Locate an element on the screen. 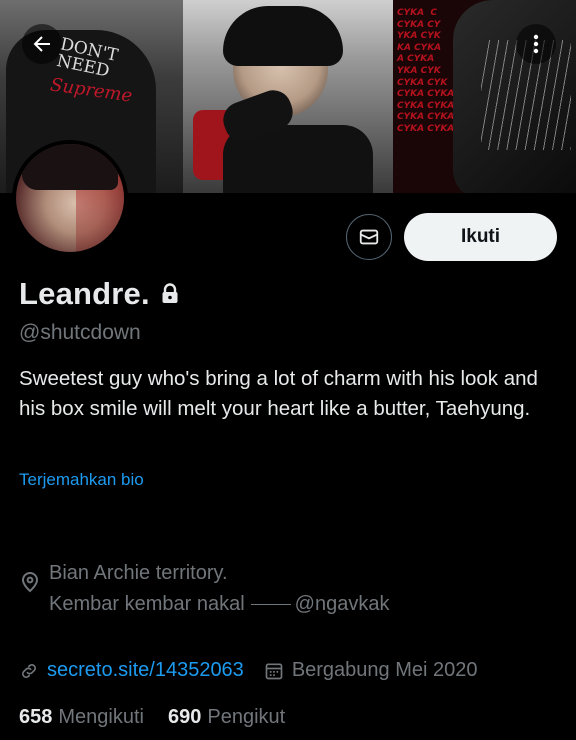 This screenshot has height=740, width=576. lock-icon is located at coordinates (170, 293).